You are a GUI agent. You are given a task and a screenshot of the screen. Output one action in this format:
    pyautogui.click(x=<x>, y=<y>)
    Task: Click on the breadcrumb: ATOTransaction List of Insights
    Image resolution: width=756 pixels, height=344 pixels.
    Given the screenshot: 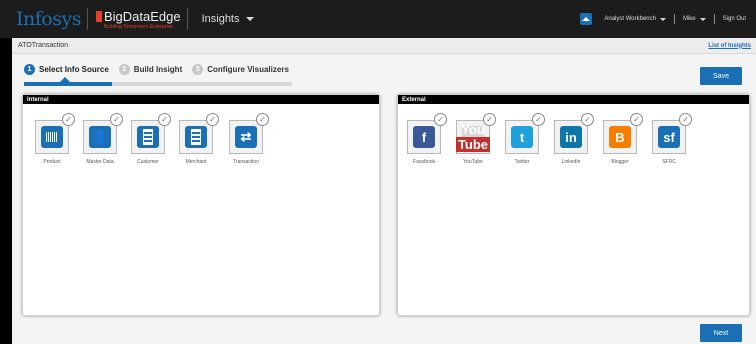 What is the action you would take?
    pyautogui.click(x=384, y=46)
    